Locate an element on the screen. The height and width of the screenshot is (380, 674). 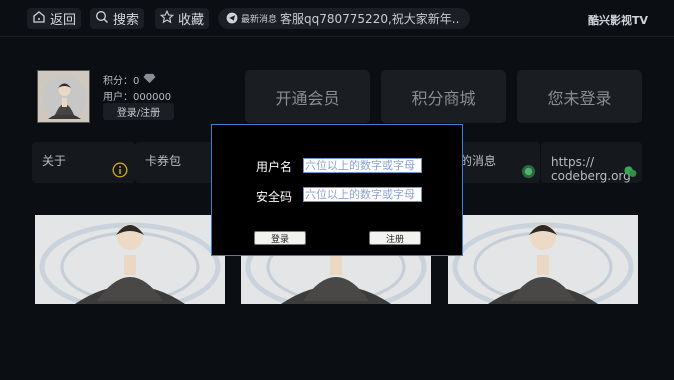
home-icon is located at coordinates (39, 19).